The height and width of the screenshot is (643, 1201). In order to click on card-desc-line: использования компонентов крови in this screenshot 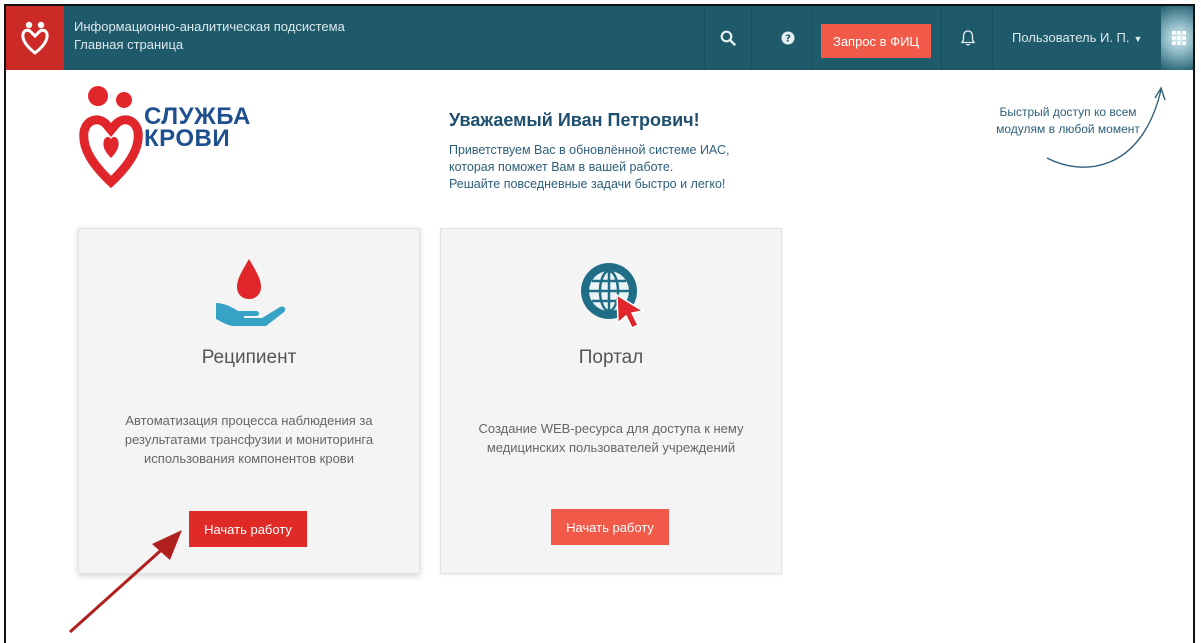, I will do `click(249, 458)`.